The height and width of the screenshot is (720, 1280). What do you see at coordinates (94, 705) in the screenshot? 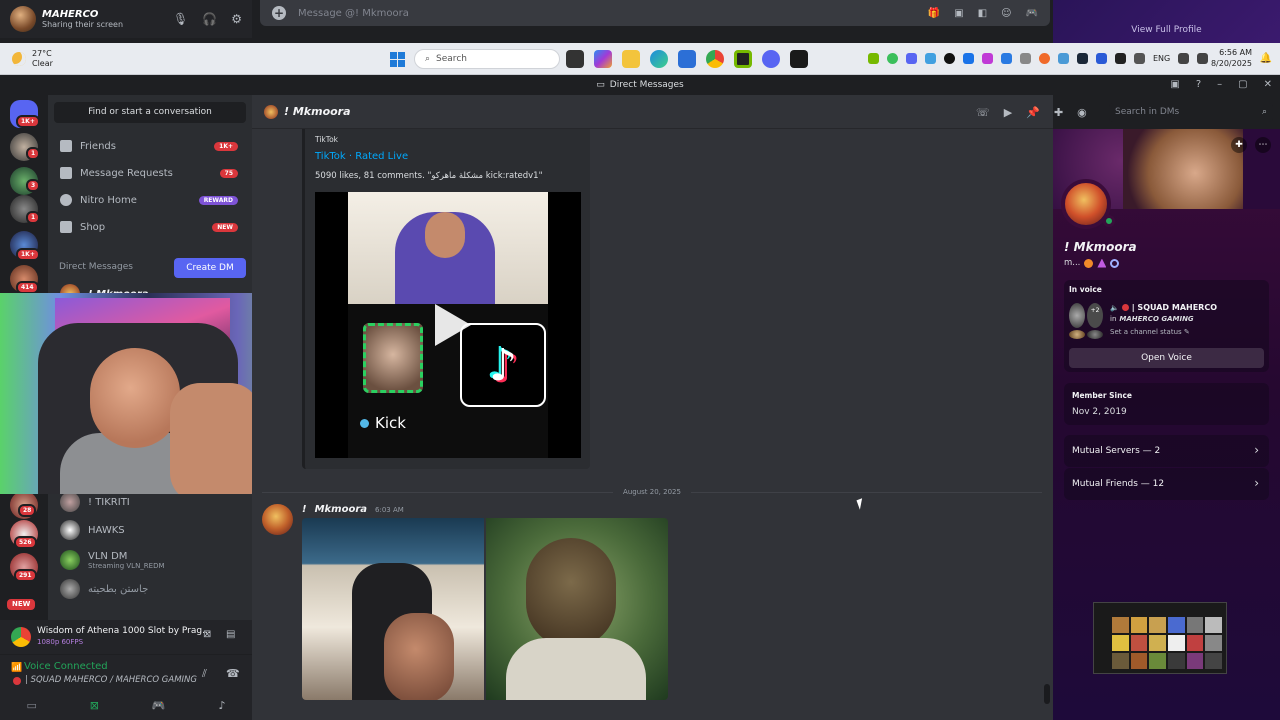
I see `screen-share-active-icon: ⊠` at bounding box center [94, 705].